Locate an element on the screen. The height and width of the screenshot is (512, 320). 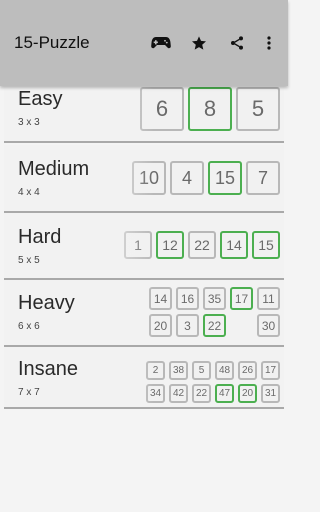
app-title: 15-Puzzle is located at coordinates (52, 42).